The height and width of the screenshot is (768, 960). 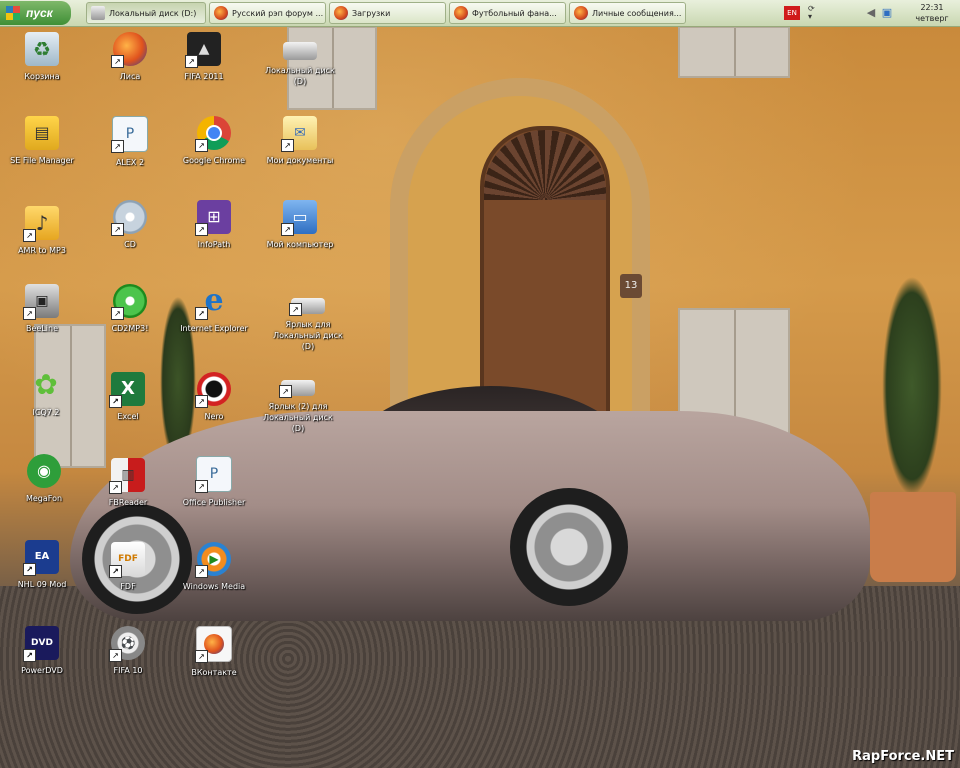 What do you see at coordinates (128, 397) in the screenshot?
I see `desktop-icon-excel: X ↗ Excel` at bounding box center [128, 397].